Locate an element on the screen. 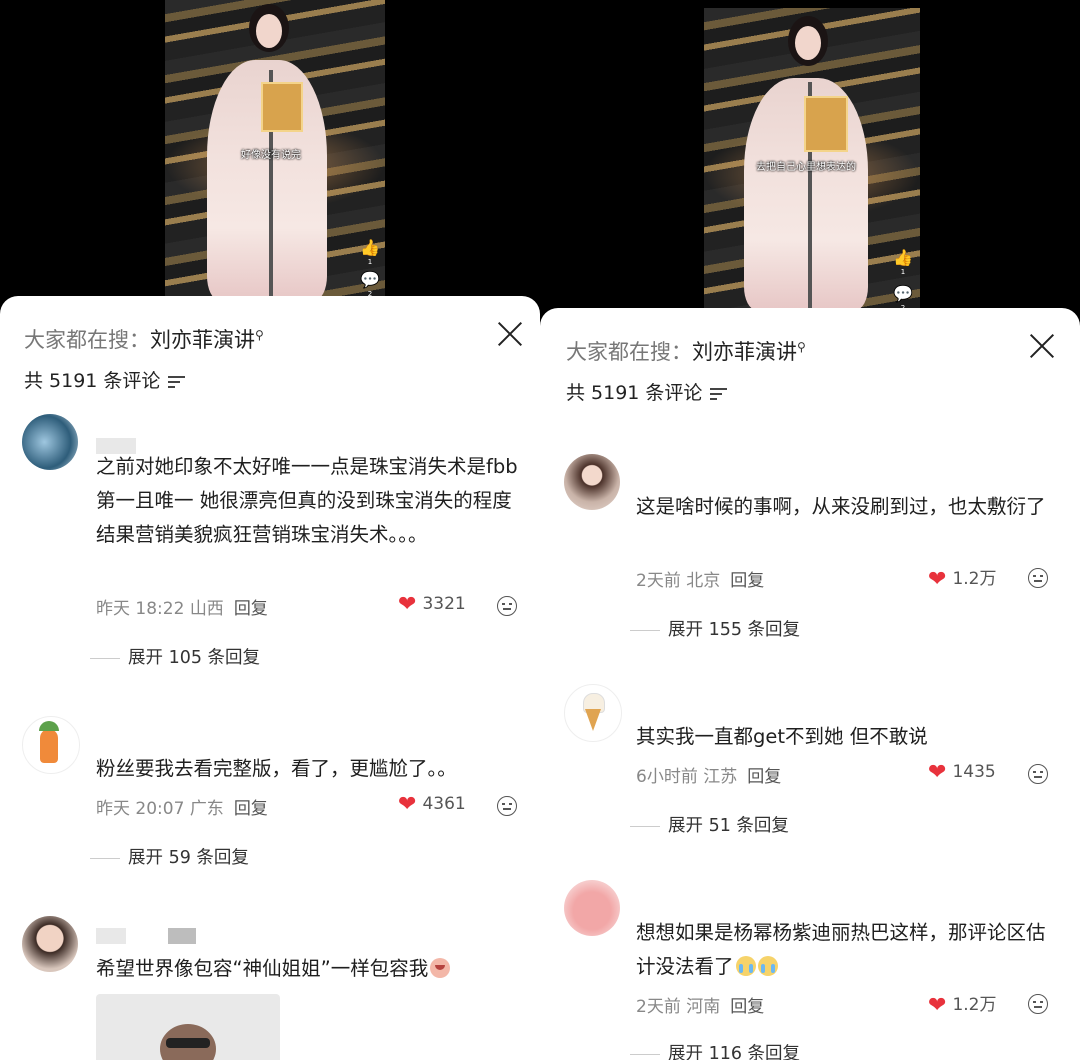 This screenshot has height=1060, width=1080. comment-meta: 昨天 18:22 山西 回复 is located at coordinates (182, 606).